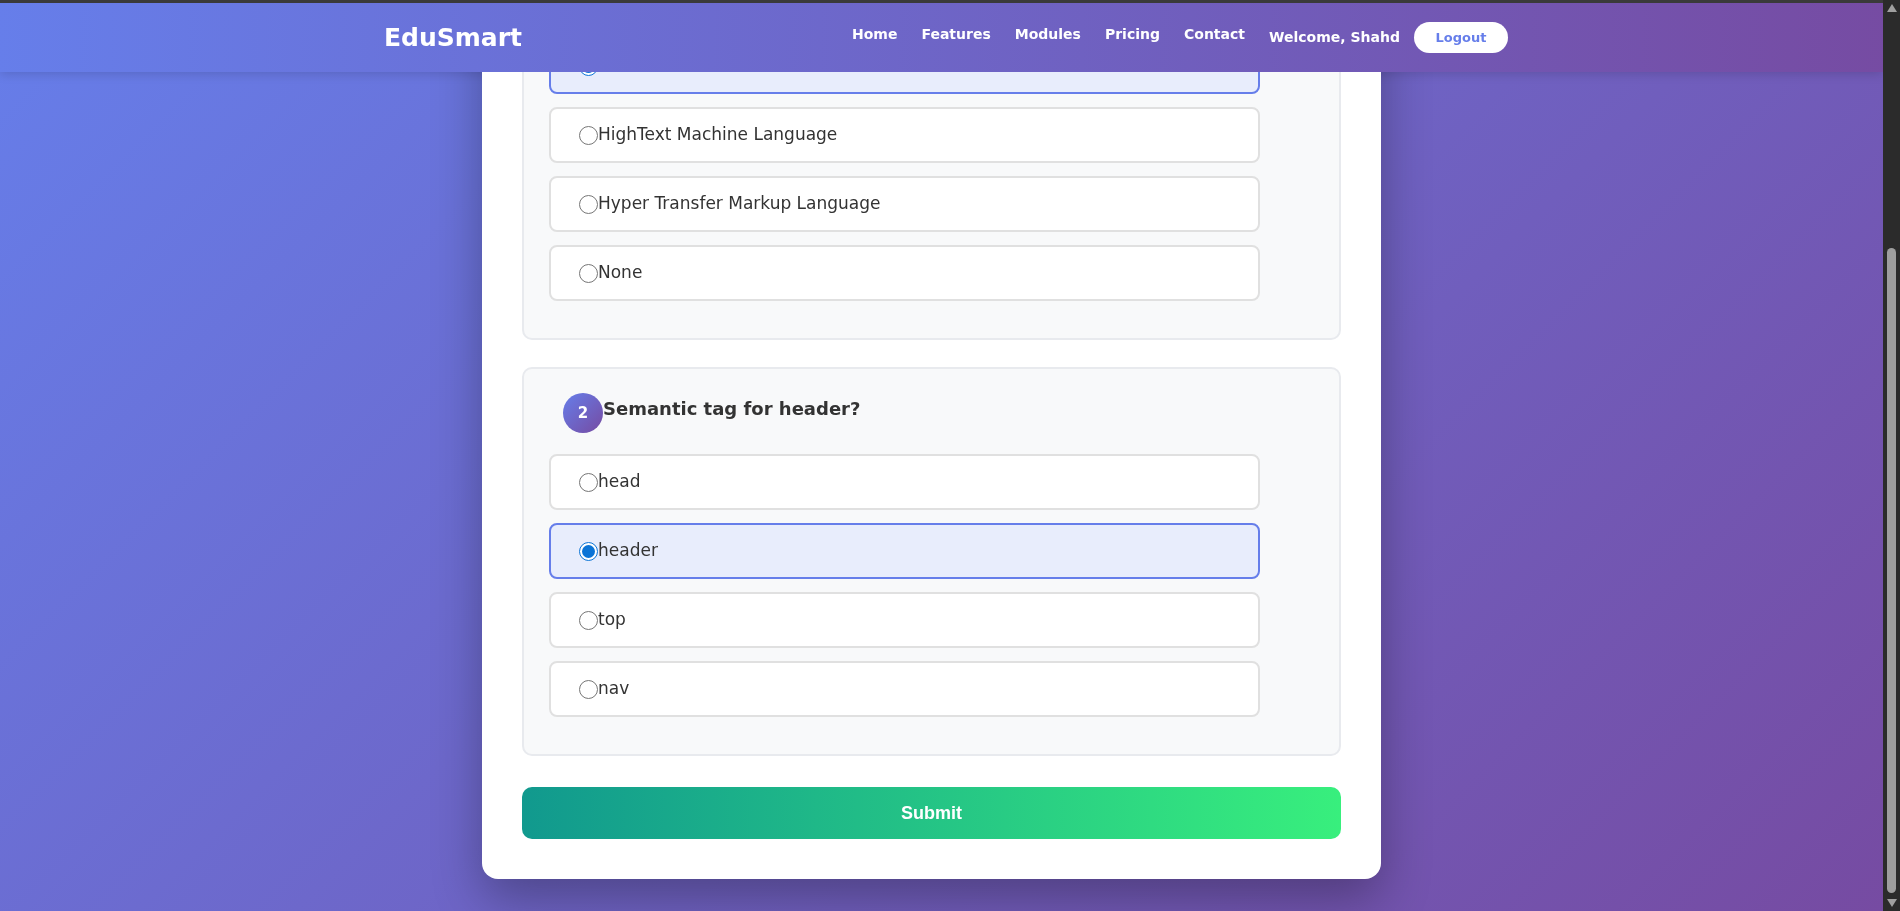 This screenshot has width=1900, height=911. Describe the element at coordinates (1334, 37) in the screenshot. I see `welcome-text: Welcome, Shahd` at that location.